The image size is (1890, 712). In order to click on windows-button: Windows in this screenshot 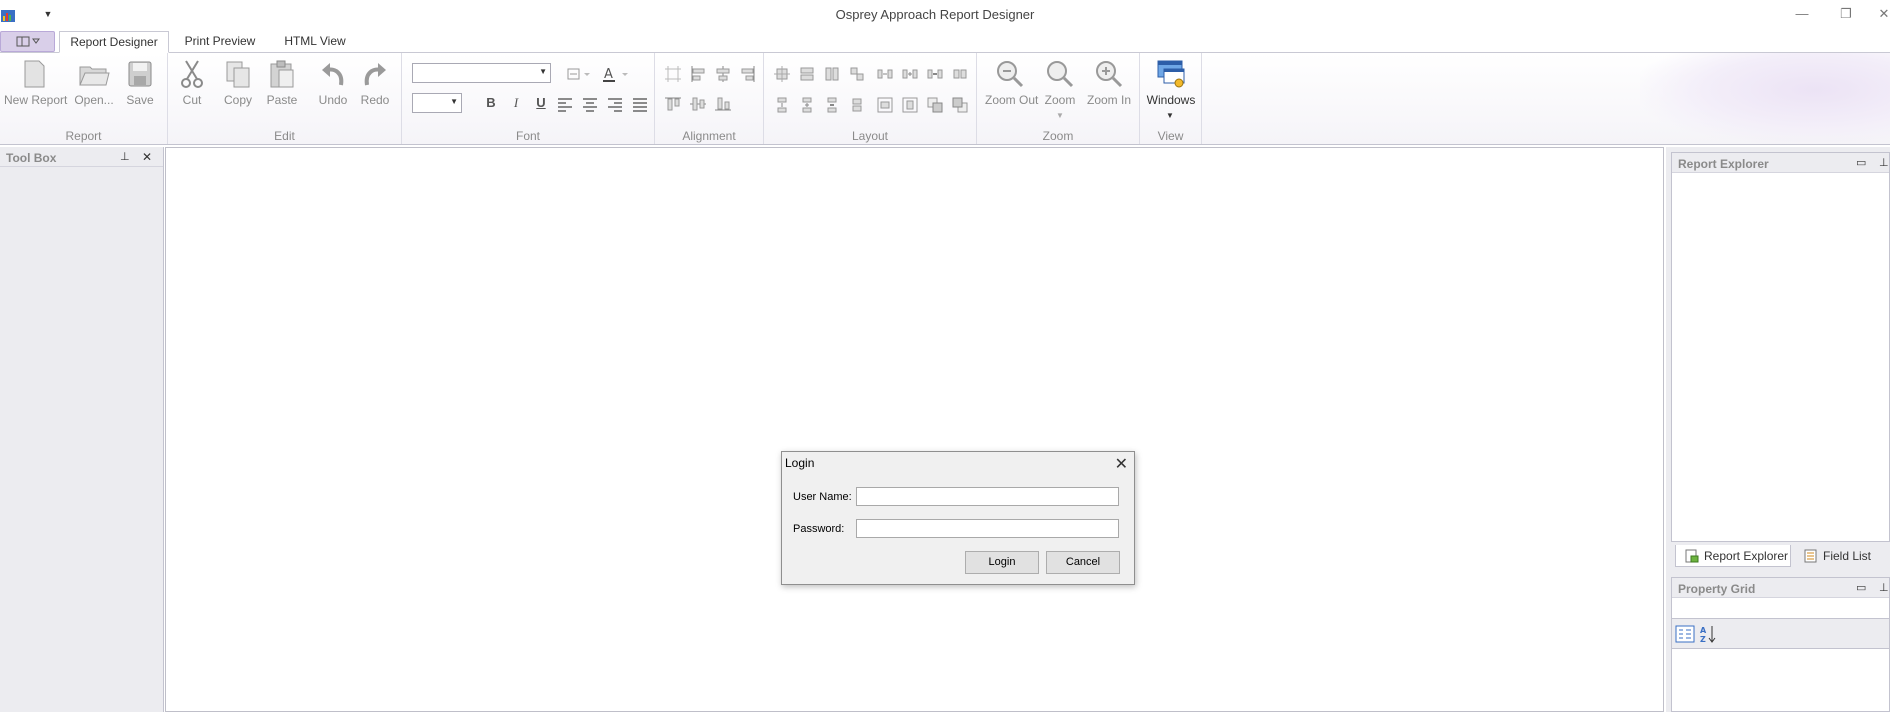, I will do `click(1171, 86)`.